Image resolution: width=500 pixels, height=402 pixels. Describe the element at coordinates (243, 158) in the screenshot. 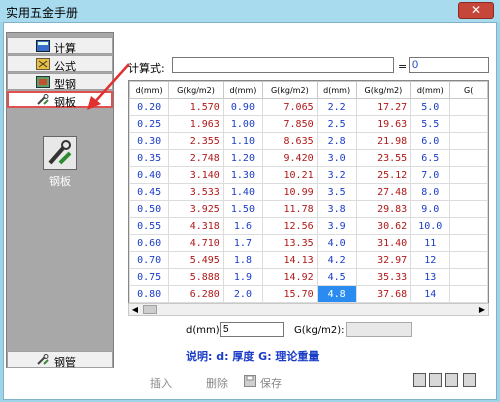

I see `table-cell: 1.20` at that location.